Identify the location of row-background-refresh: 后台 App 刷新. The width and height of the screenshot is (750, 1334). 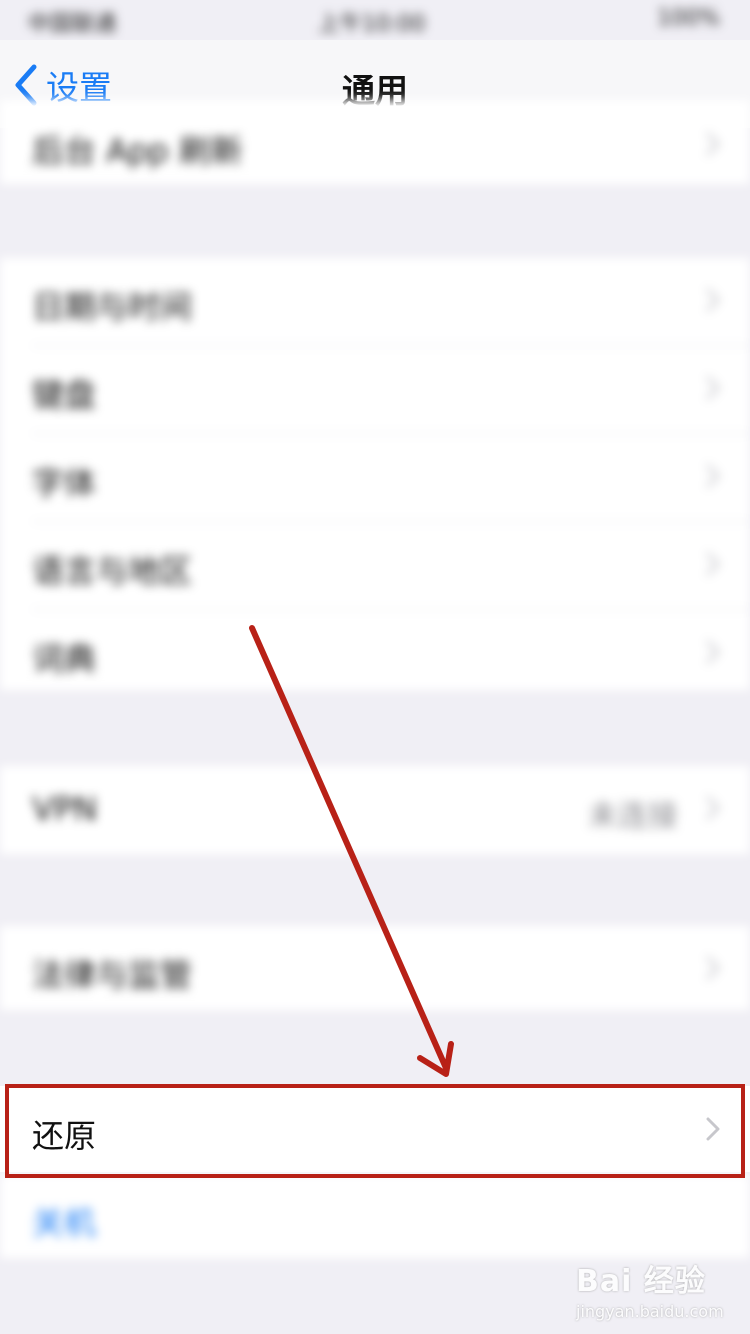
(375, 142).